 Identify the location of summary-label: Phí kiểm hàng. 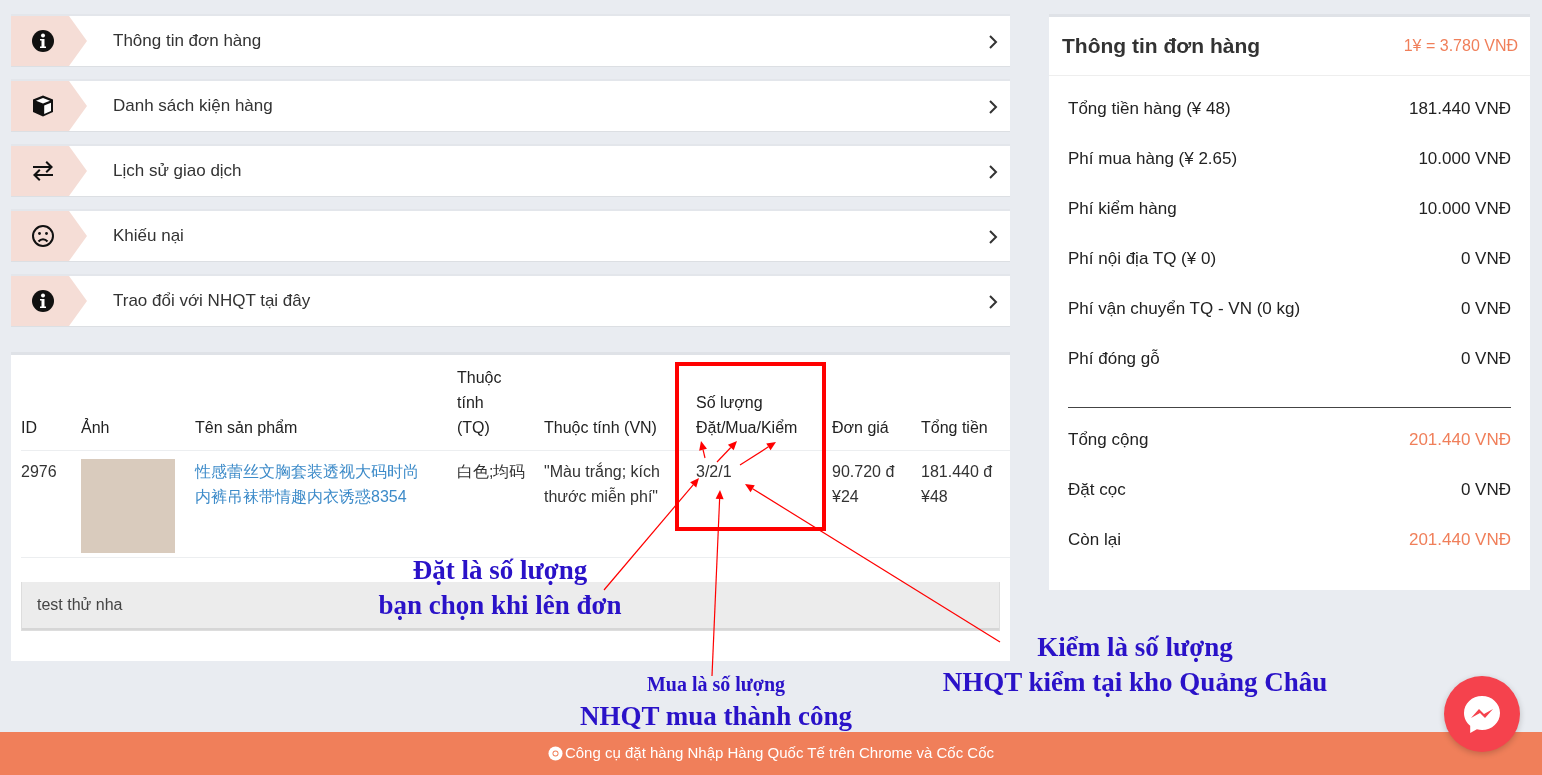
(1122, 208).